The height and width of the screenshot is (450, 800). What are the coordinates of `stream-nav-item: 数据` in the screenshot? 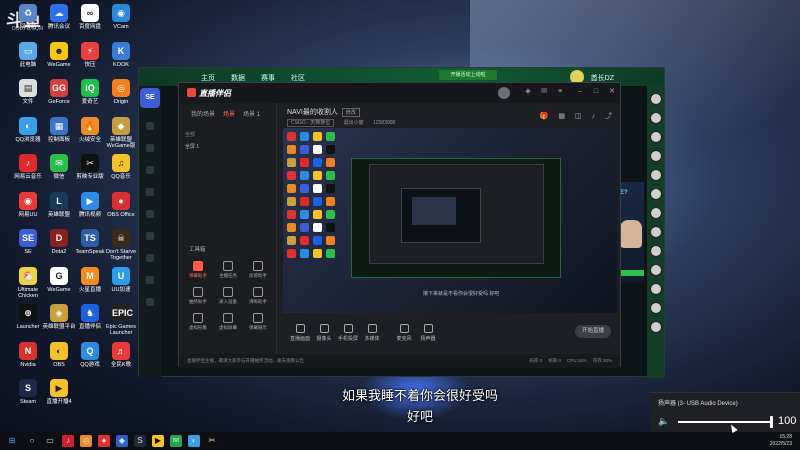 It's located at (238, 78).